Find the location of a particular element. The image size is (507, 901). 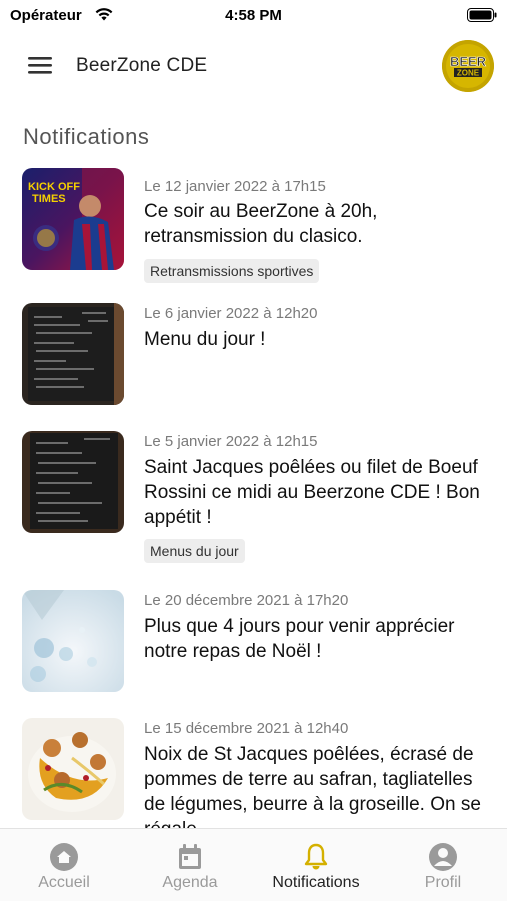

notification-date: Le 5 janvier 2022 à 12h15 is located at coordinates (231, 441).